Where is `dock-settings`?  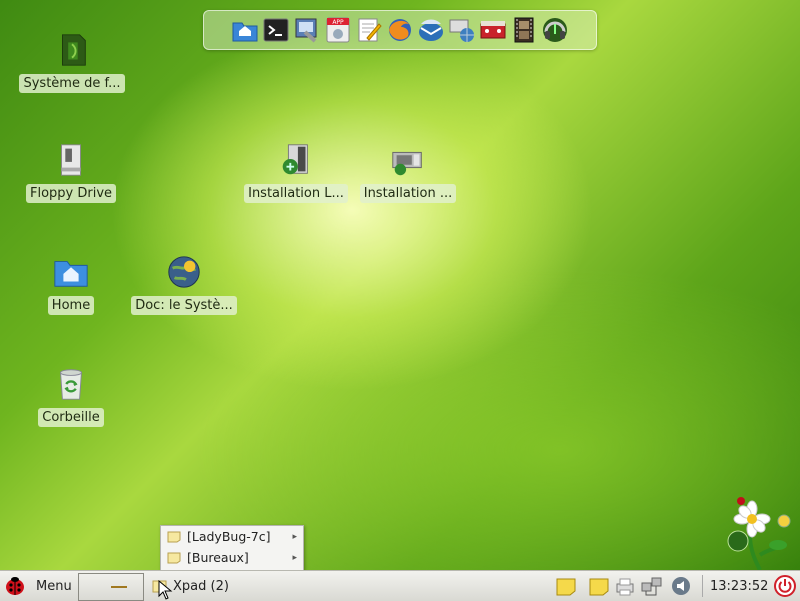
dock-settings is located at coordinates (307, 30).